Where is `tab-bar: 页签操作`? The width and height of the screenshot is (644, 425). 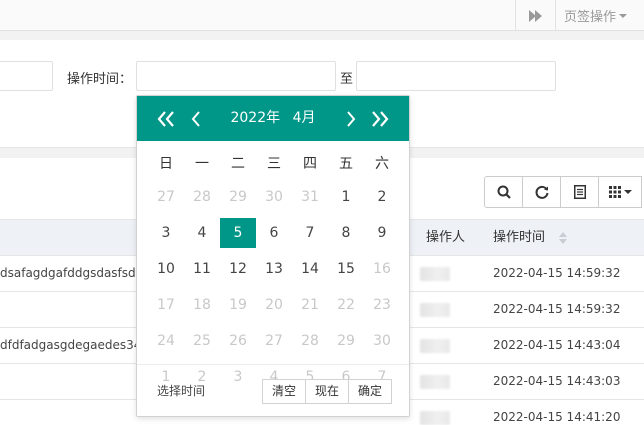
tab-bar: 页签操作 is located at coordinates (322, 15).